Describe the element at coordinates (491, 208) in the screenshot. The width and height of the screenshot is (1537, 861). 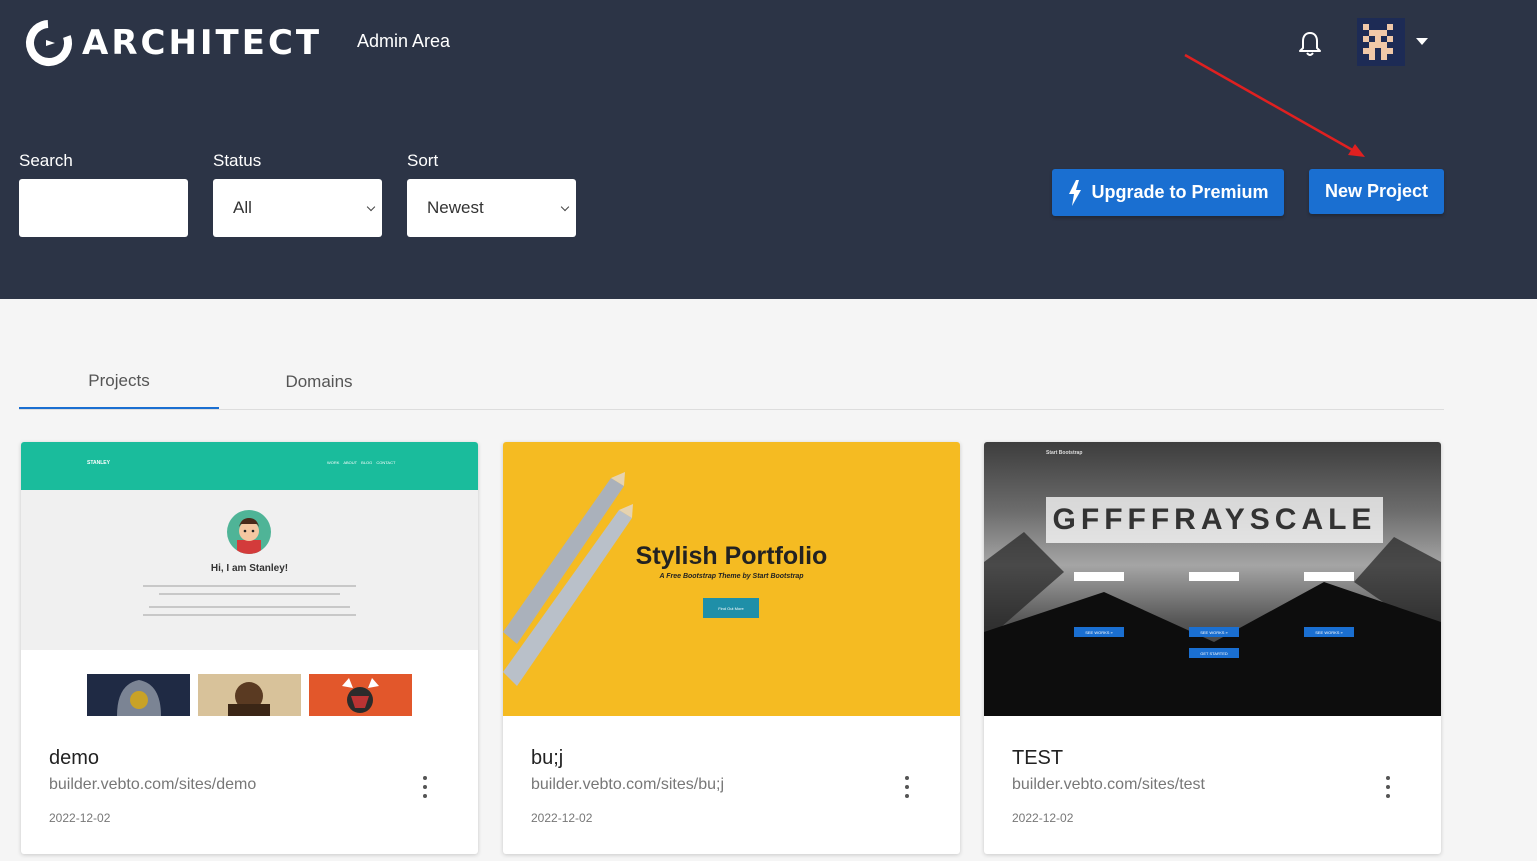
I see `sort-select: Newest` at that location.